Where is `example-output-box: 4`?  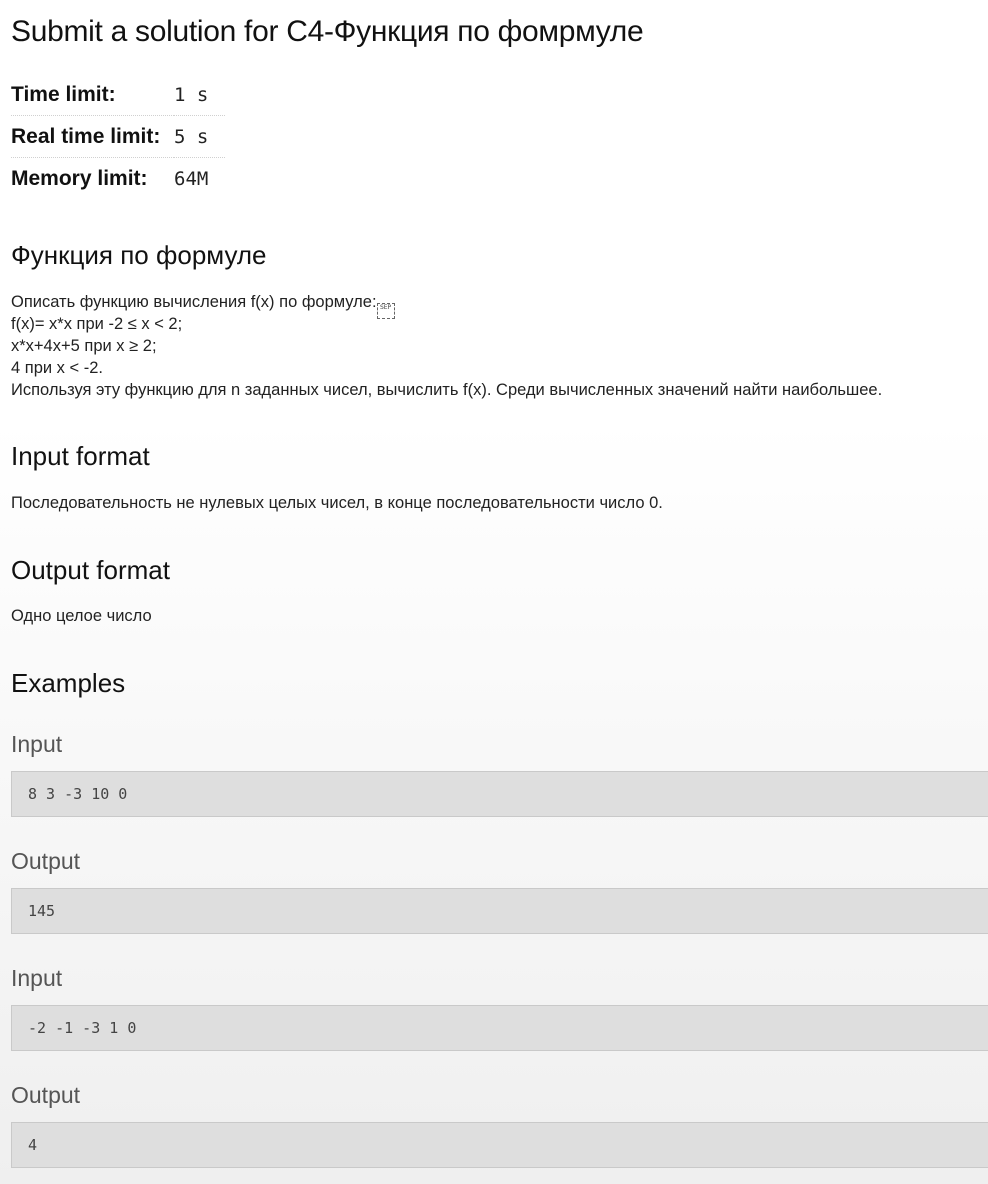
example-output-box: 4 is located at coordinates (499, 1145).